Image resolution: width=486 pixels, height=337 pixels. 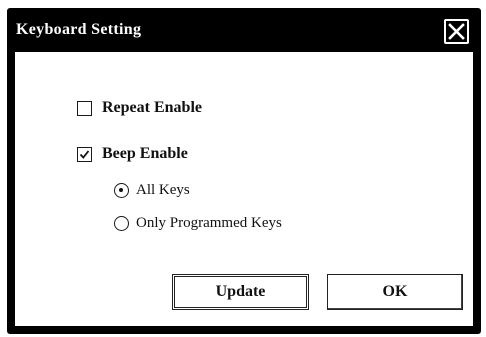 I want to click on repeat-enable-option: Repeat Enable, so click(x=139, y=108).